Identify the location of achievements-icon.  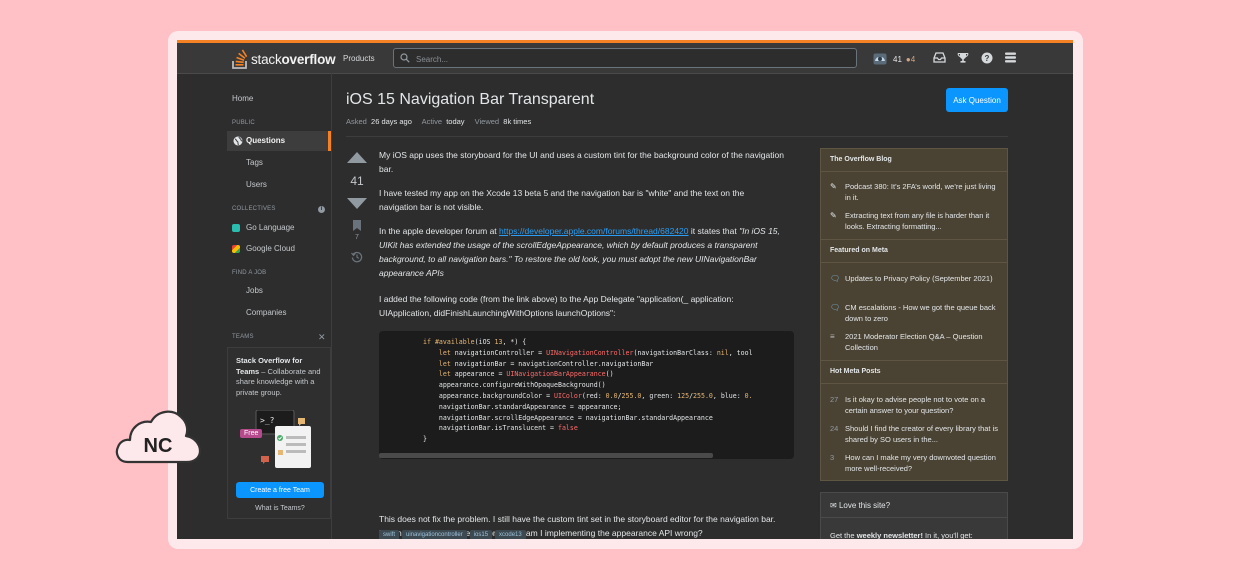
(963, 57).